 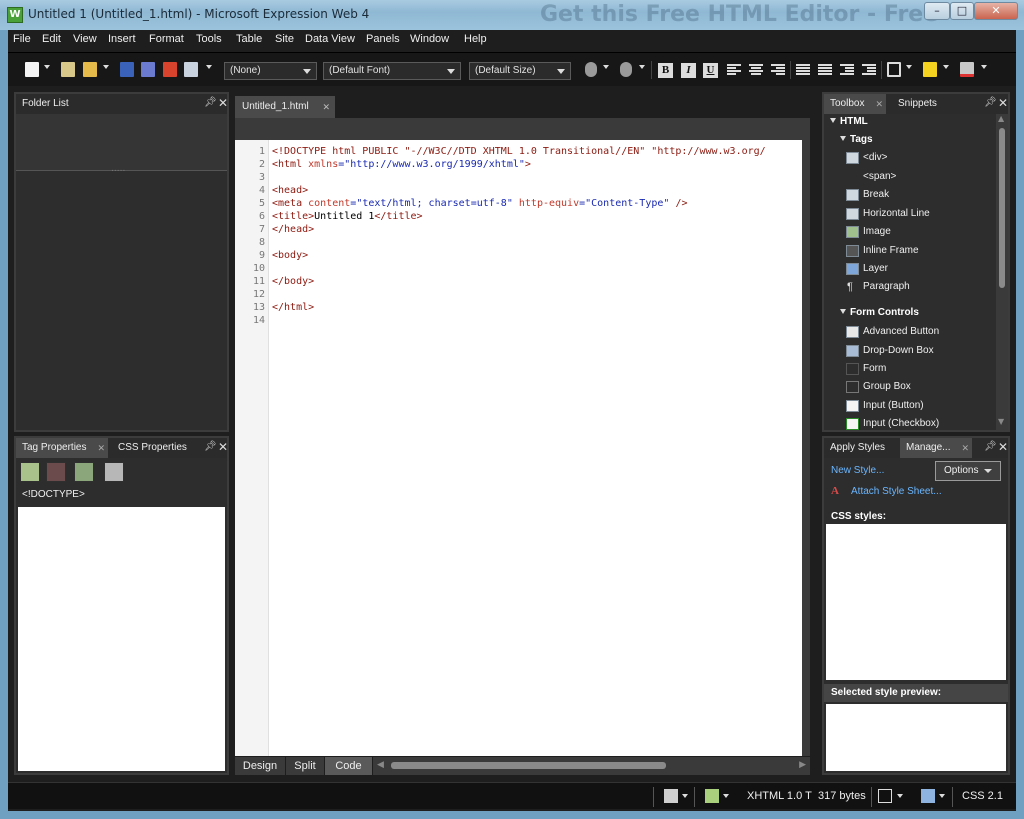 I want to click on align-left-icon, so click(x=734, y=70).